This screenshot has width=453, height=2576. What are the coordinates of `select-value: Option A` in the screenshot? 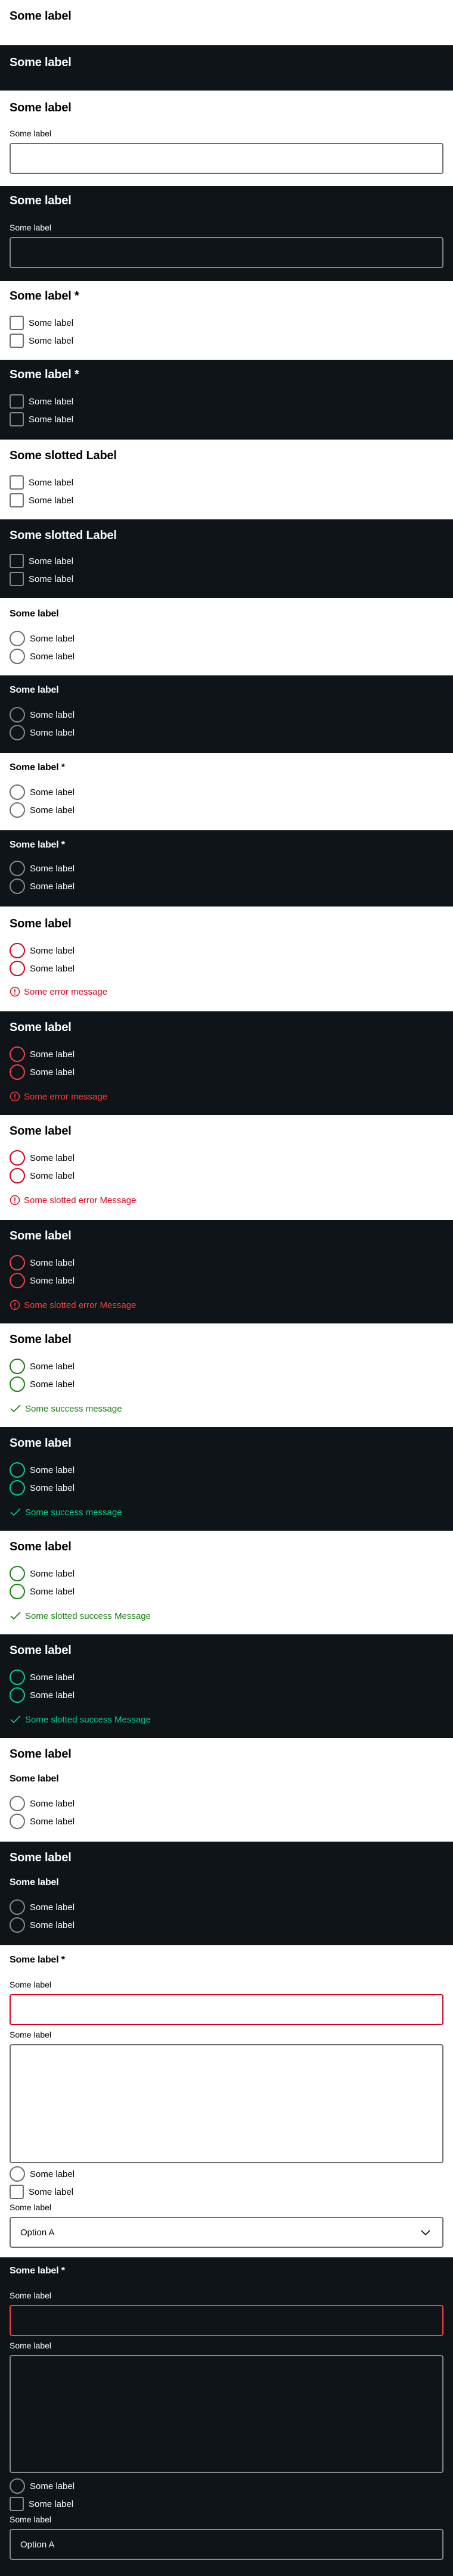 It's located at (37, 2232).